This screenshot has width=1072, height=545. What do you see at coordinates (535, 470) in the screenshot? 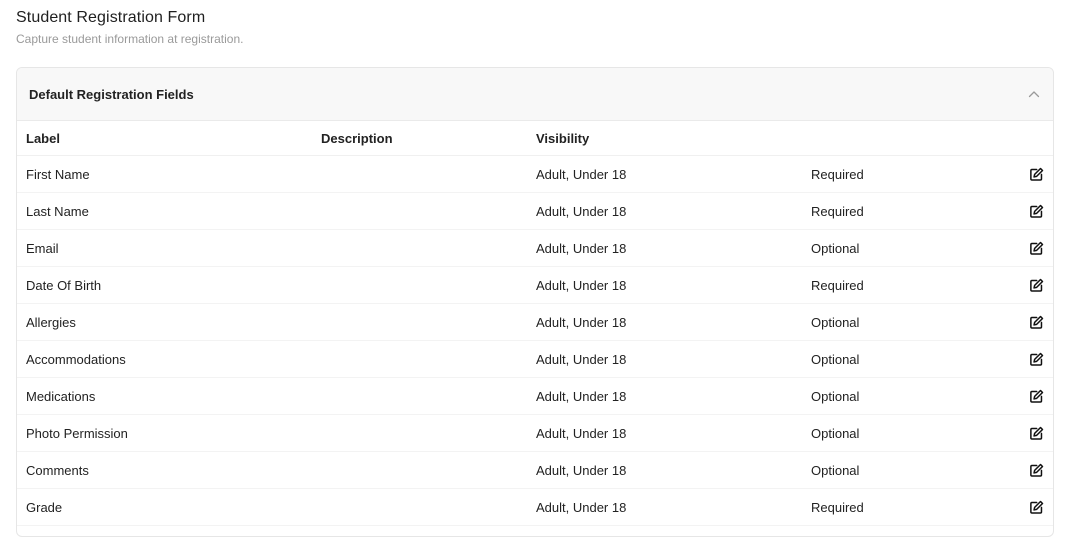
I see `table-row: Comments Adult, Under 18 Optional` at bounding box center [535, 470].